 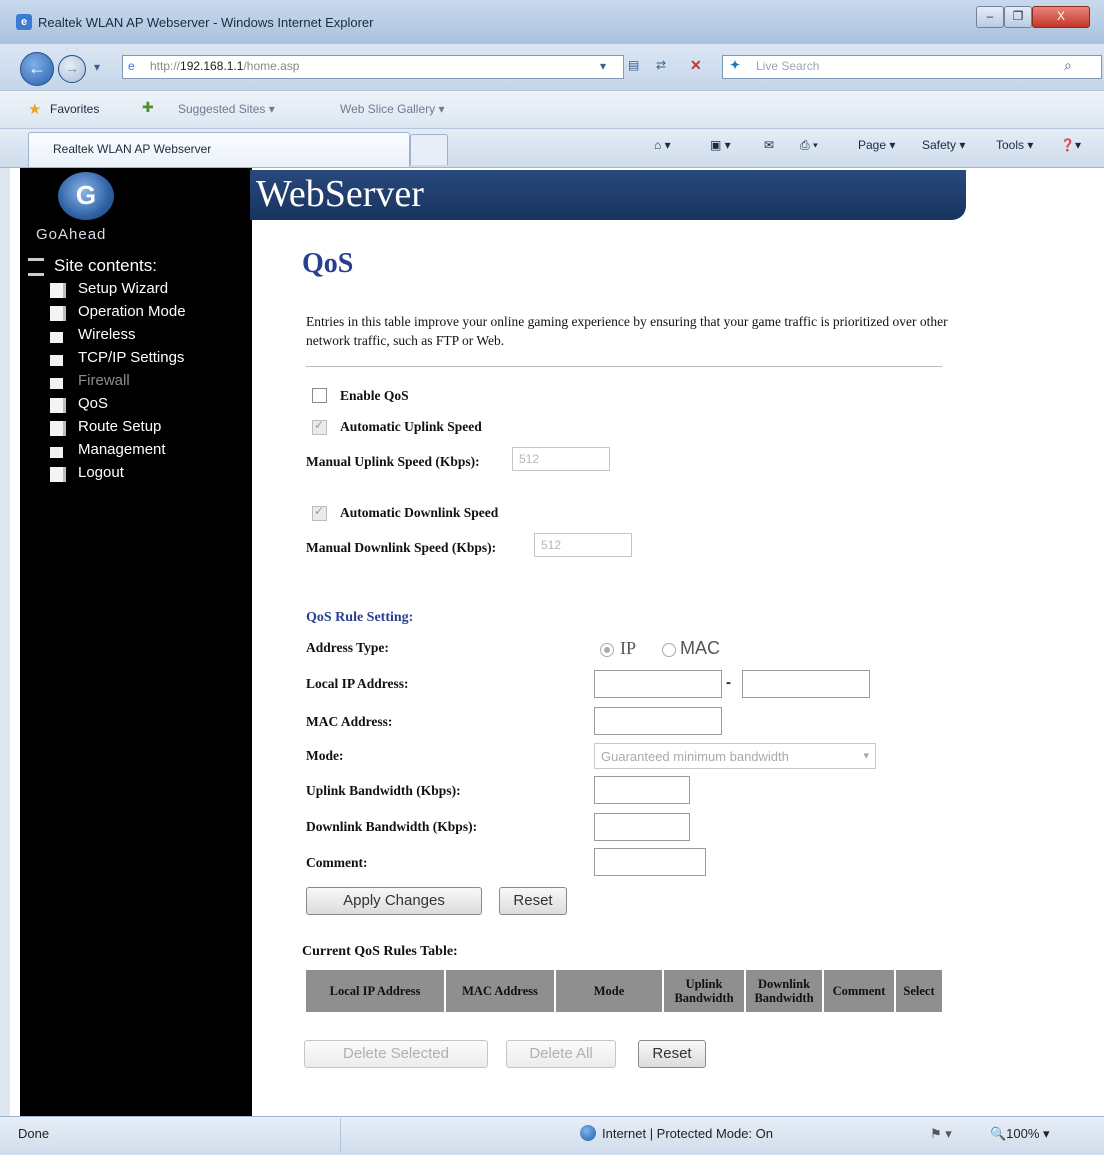 What do you see at coordinates (1018, 17) in the screenshot?
I see `restore-button: ❐` at bounding box center [1018, 17].